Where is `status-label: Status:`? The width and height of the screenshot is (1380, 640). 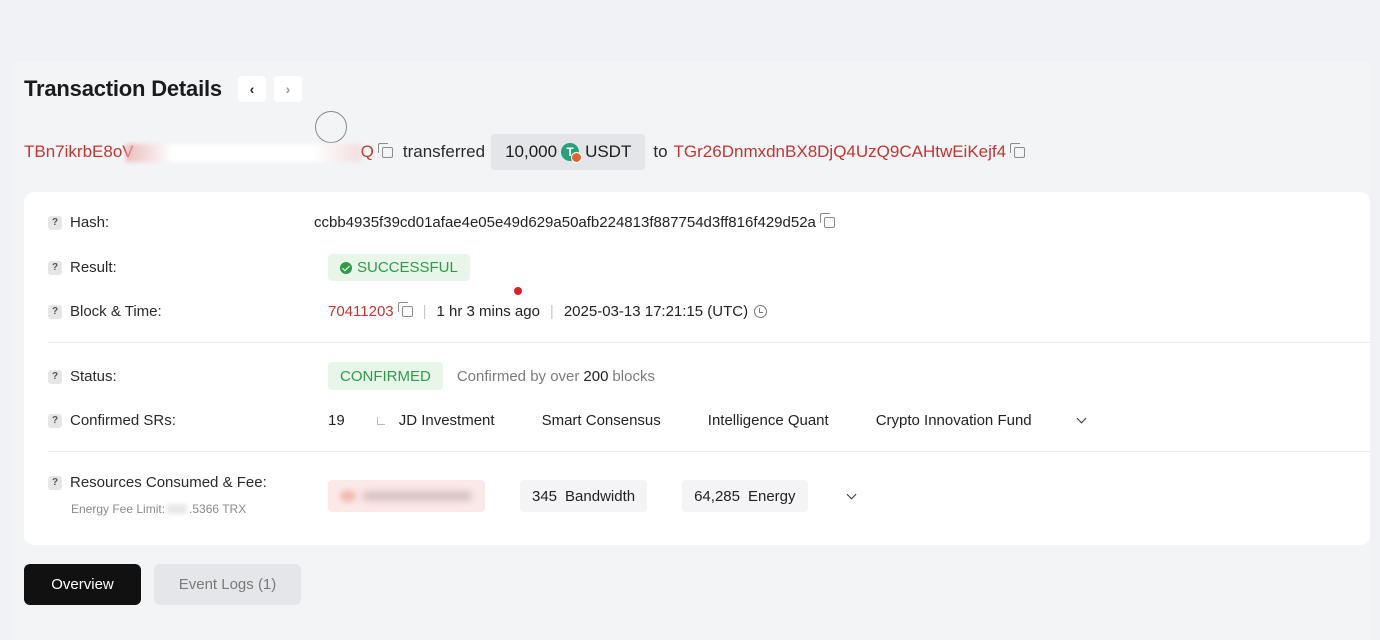
status-label: Status: is located at coordinates (93, 376).